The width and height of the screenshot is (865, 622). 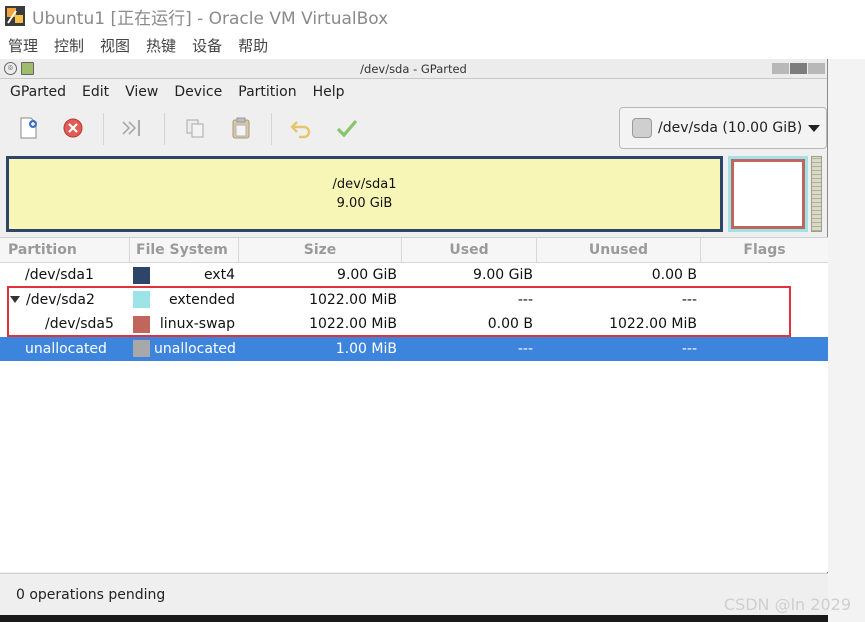 I want to click on copy-button, so click(x=195, y=128).